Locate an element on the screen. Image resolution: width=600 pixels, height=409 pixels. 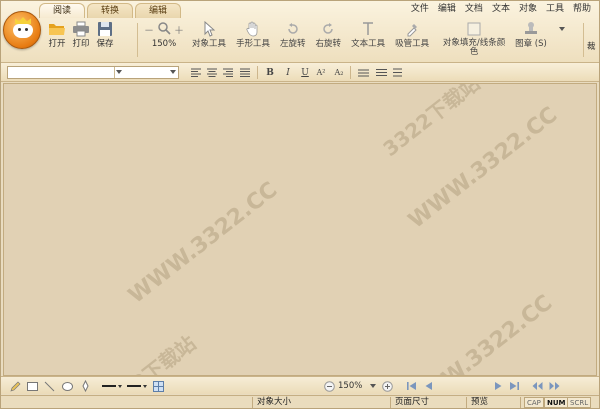
crop-button: 裁 is located at coordinates (591, 46).